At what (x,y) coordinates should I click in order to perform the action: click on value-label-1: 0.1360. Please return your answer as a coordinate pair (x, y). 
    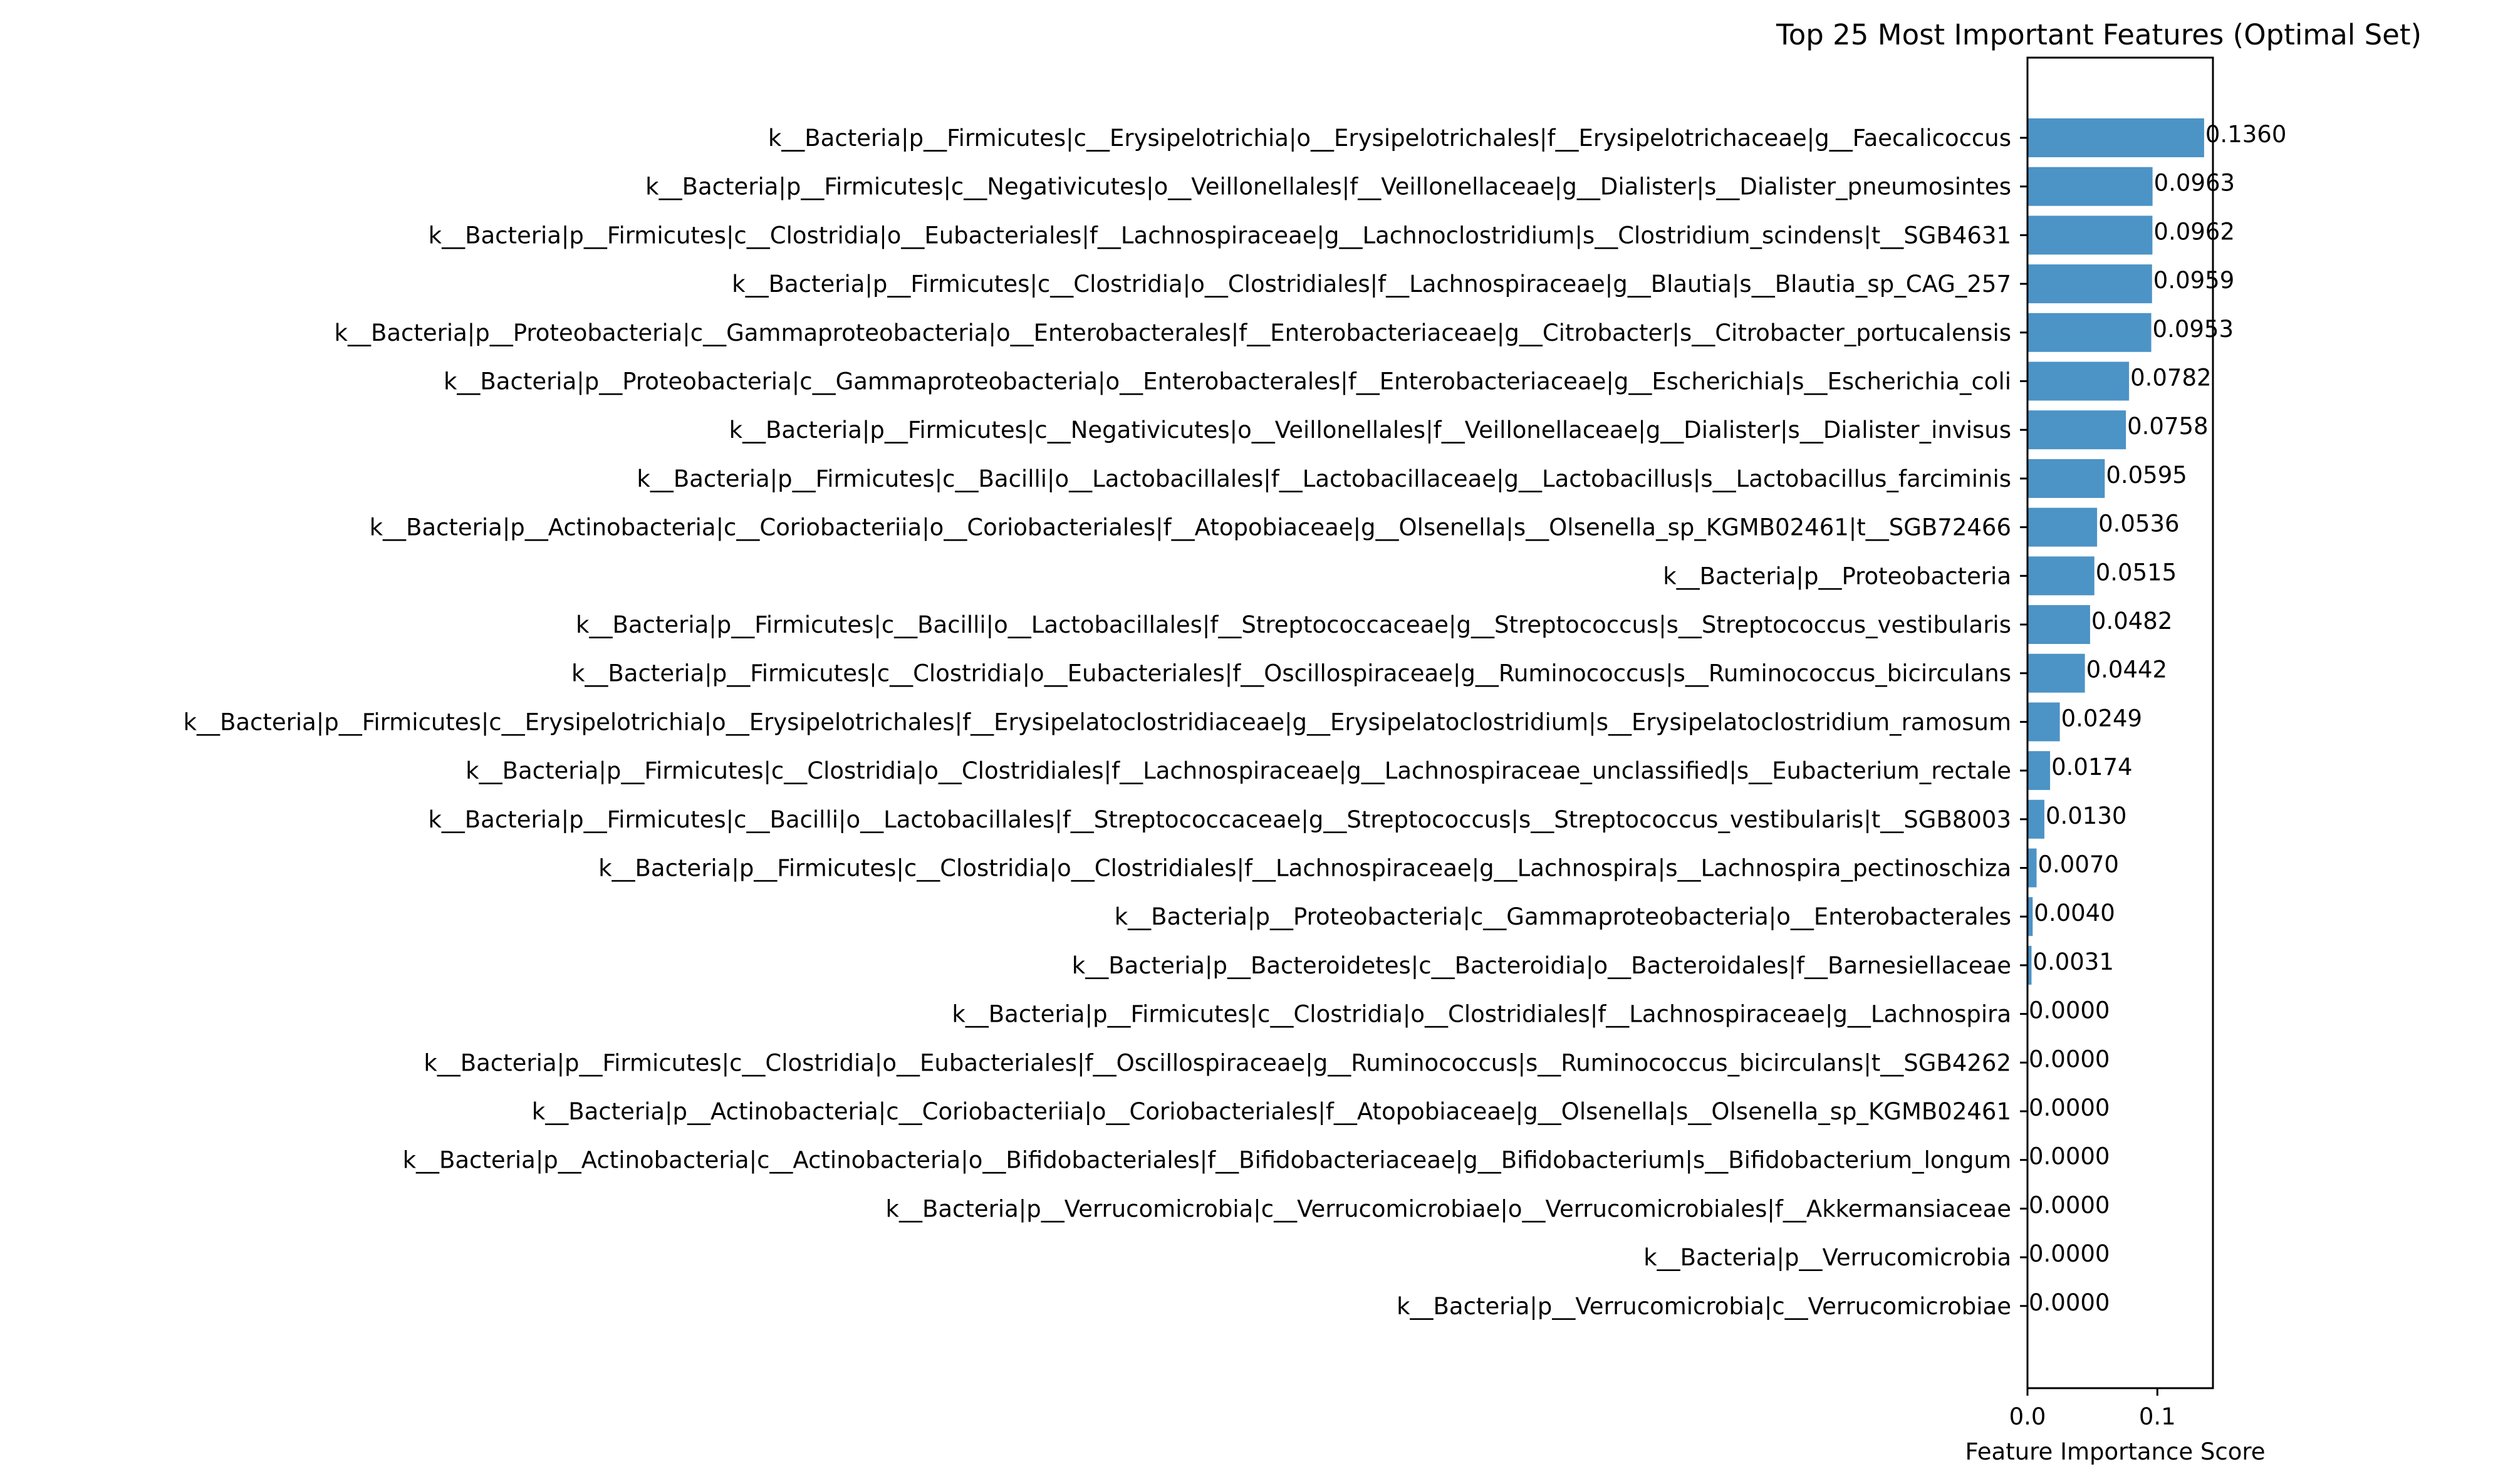
    Looking at the image, I should click on (2245, 134).